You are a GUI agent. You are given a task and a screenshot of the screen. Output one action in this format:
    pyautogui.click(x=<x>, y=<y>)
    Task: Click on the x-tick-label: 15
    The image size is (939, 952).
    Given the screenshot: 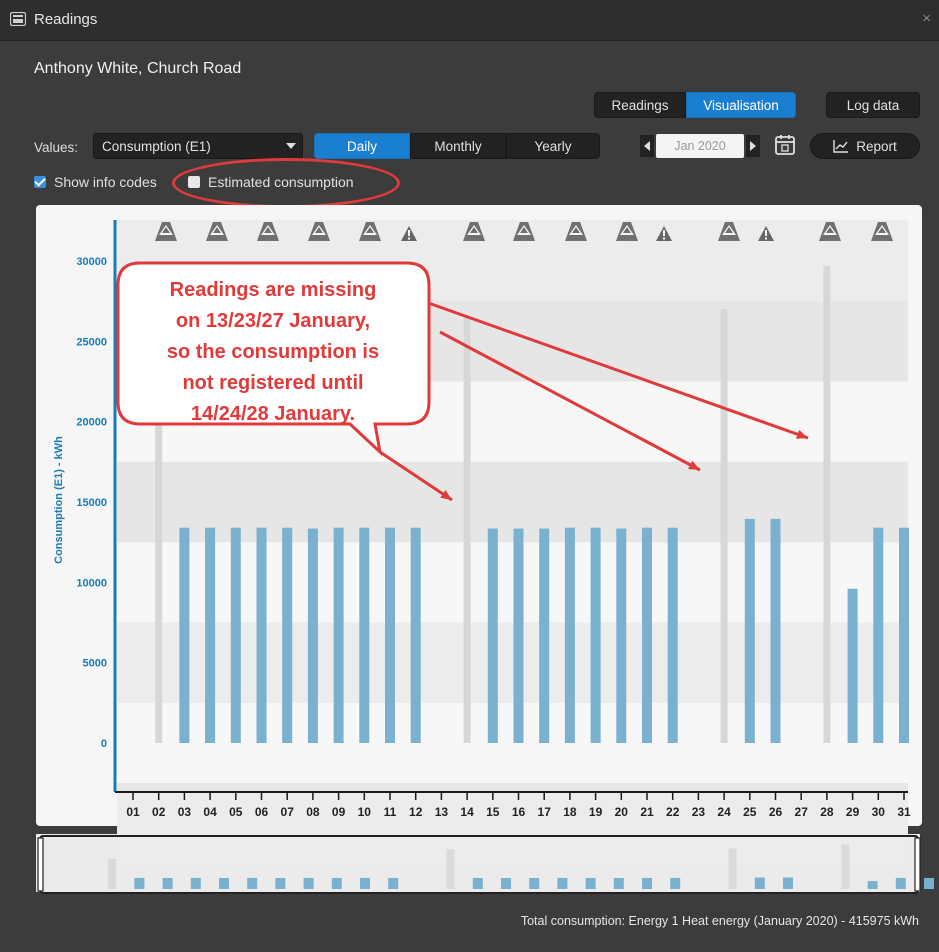 What is the action you would take?
    pyautogui.click(x=493, y=812)
    